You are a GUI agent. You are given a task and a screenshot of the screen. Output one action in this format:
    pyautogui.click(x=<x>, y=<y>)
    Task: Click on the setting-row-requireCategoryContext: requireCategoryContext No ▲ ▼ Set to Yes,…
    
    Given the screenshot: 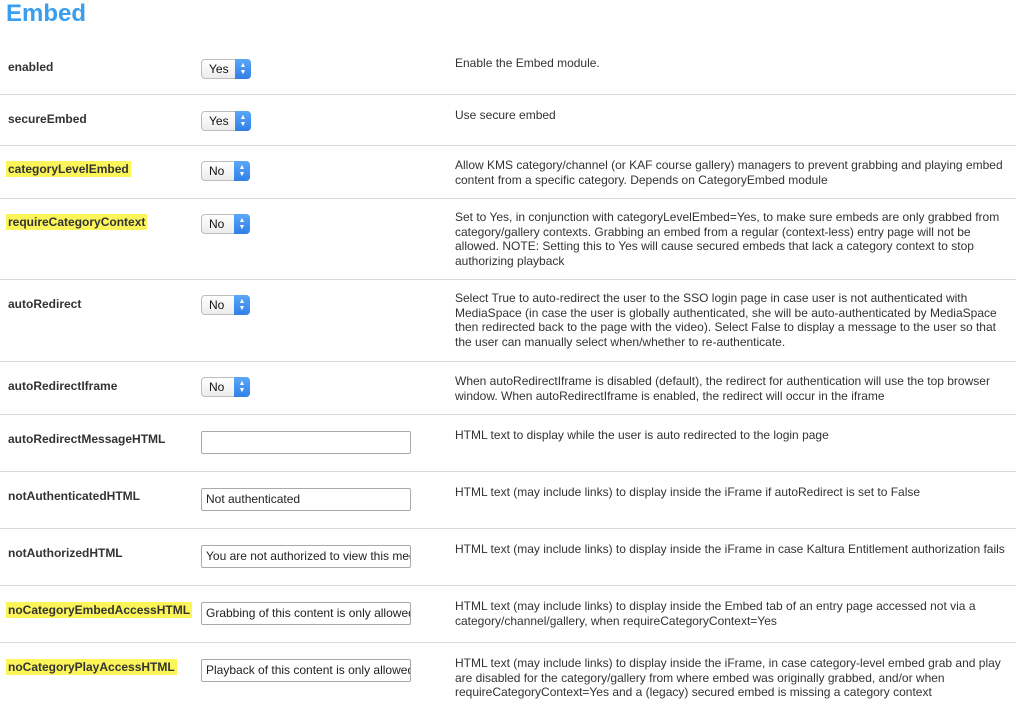 What is the action you would take?
    pyautogui.click(x=508, y=239)
    